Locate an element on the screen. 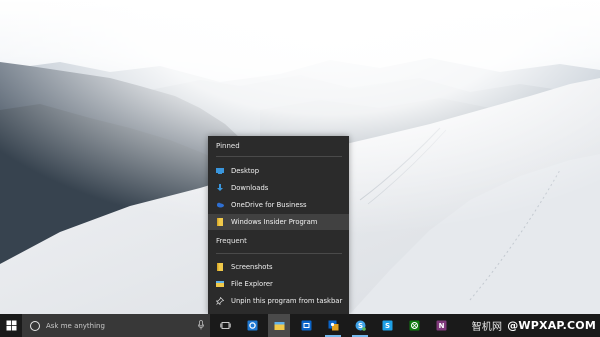 This screenshot has height=337, width=600. jumplist-item-label: File Explorer is located at coordinates (252, 284).